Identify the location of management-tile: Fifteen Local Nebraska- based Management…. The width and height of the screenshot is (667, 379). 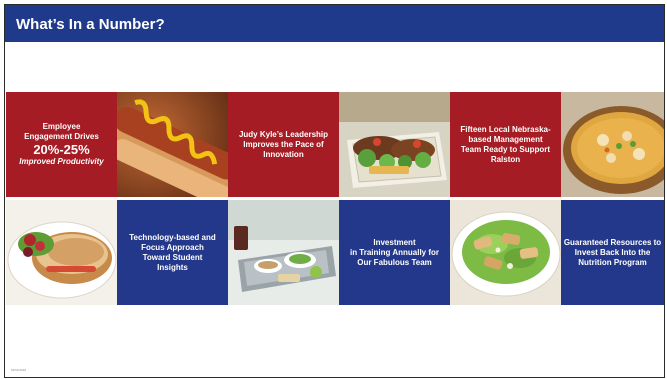
(505, 144).